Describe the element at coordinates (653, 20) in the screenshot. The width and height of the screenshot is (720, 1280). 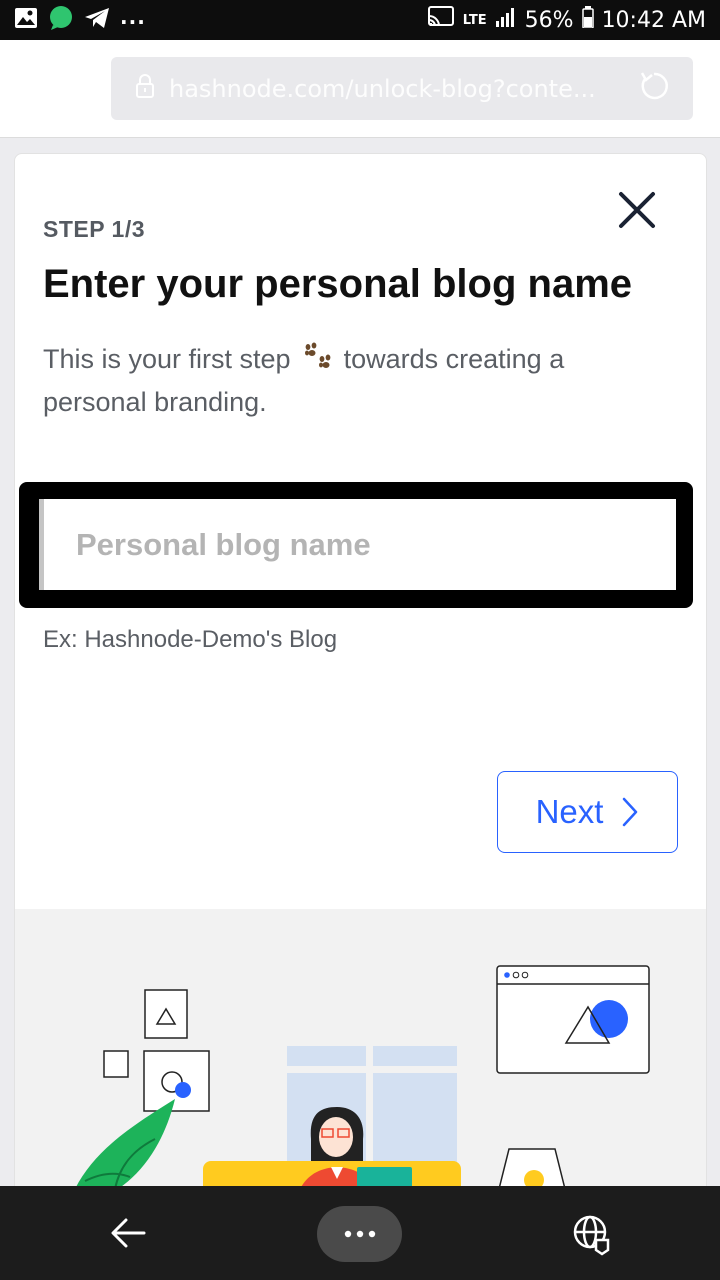
I see `clock: 10:42 AM` at that location.